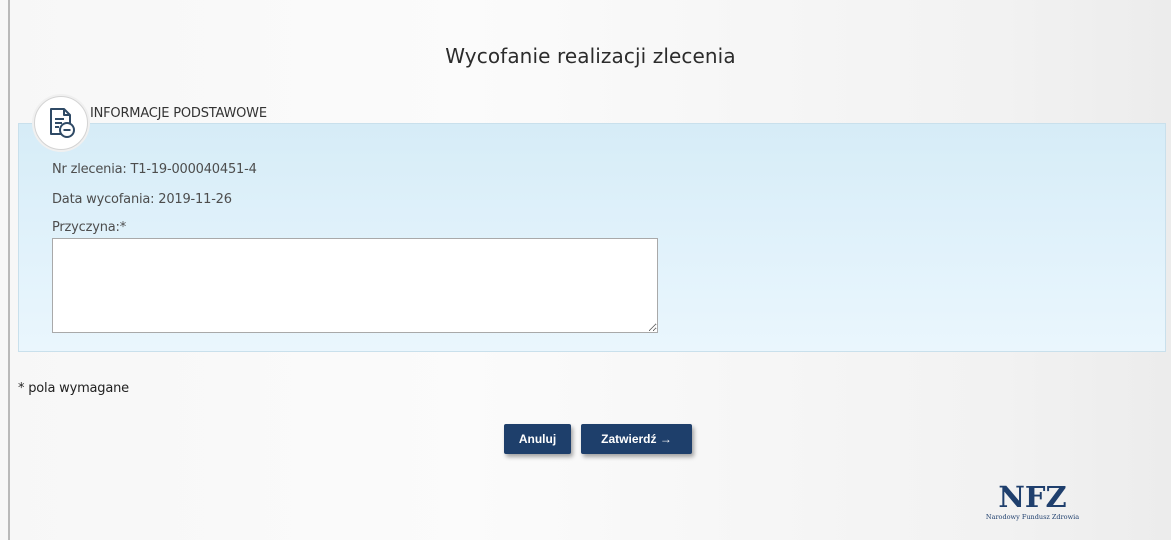 This screenshot has height=540, width=1171. Describe the element at coordinates (590, 56) in the screenshot. I see `page-title: Wycofanie realizacji zlecenia` at that location.